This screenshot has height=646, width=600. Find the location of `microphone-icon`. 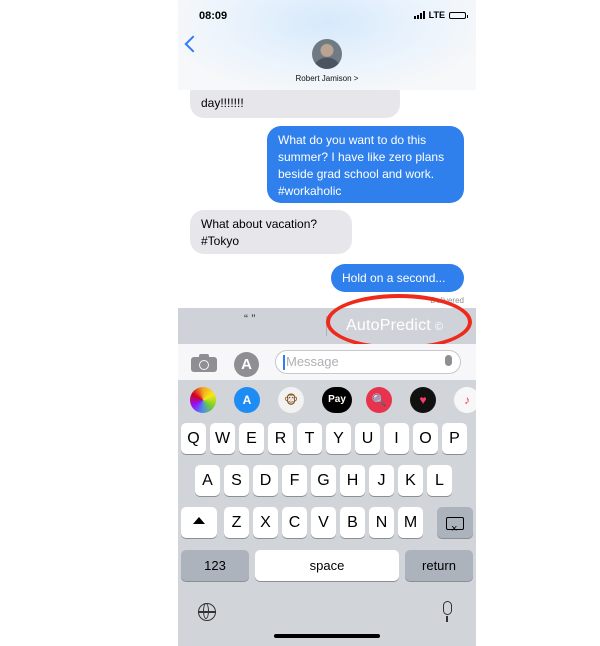

microphone-icon is located at coordinates (448, 360).